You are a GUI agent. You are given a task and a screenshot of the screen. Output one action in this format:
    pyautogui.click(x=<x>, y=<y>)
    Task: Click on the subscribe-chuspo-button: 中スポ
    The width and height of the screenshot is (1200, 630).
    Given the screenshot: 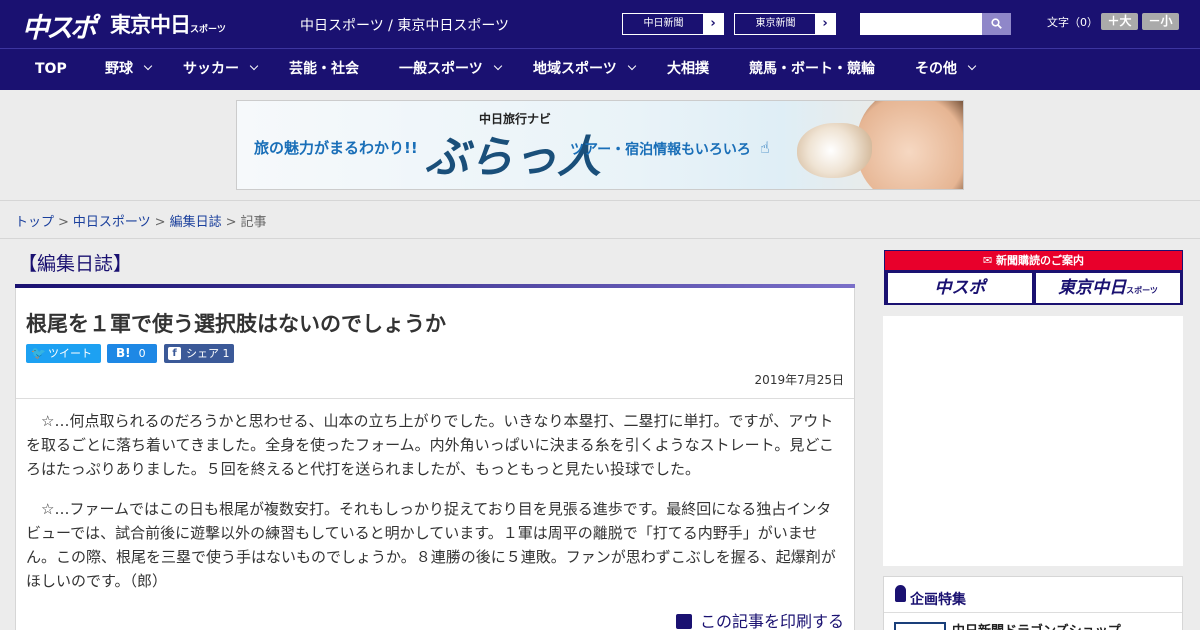 What is the action you would take?
    pyautogui.click(x=960, y=288)
    